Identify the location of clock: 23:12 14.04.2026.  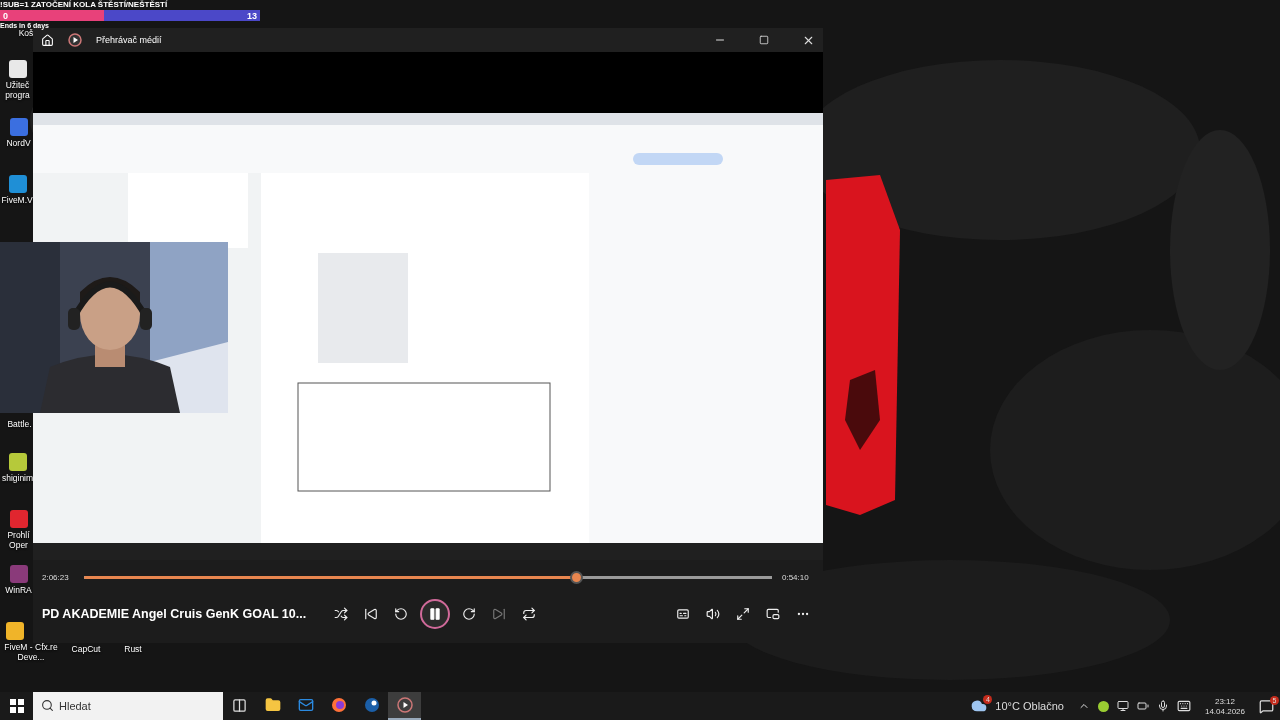
(1224, 706).